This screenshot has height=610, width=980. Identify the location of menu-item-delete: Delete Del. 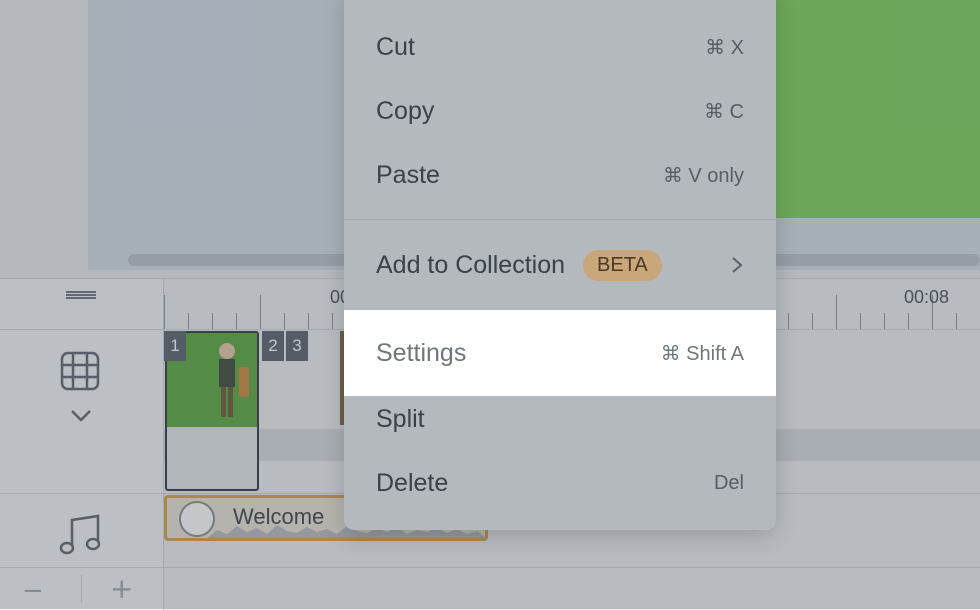
(560, 483).